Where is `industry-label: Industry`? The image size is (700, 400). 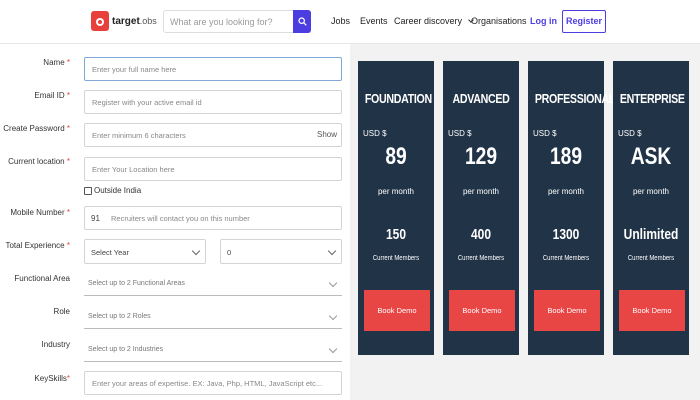 industry-label: Industry is located at coordinates (55, 344).